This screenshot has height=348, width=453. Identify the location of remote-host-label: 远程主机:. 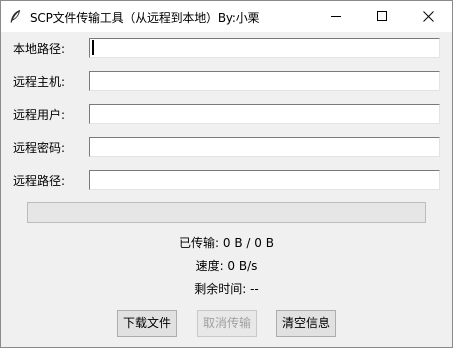
(39, 82).